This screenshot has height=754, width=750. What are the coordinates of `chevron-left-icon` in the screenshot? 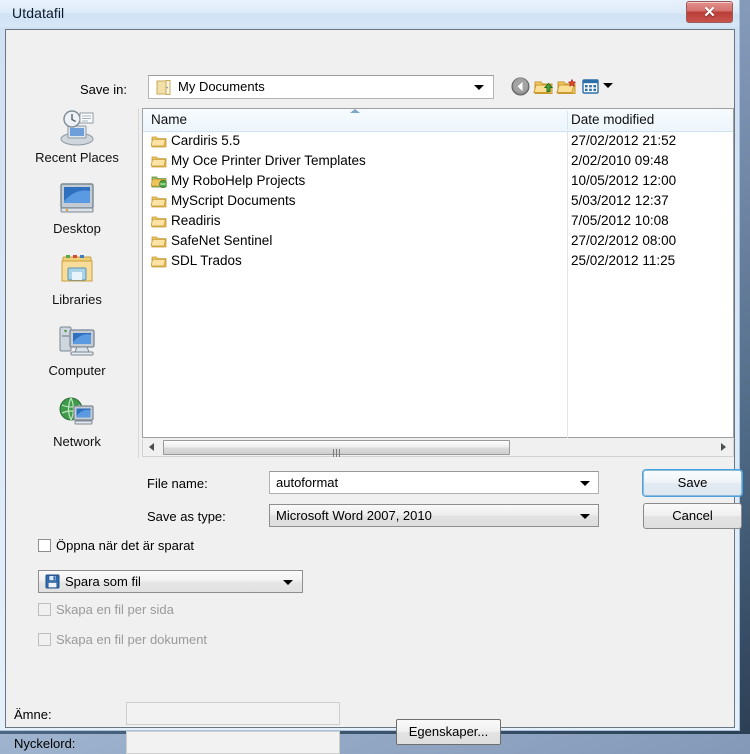 It's located at (151, 447).